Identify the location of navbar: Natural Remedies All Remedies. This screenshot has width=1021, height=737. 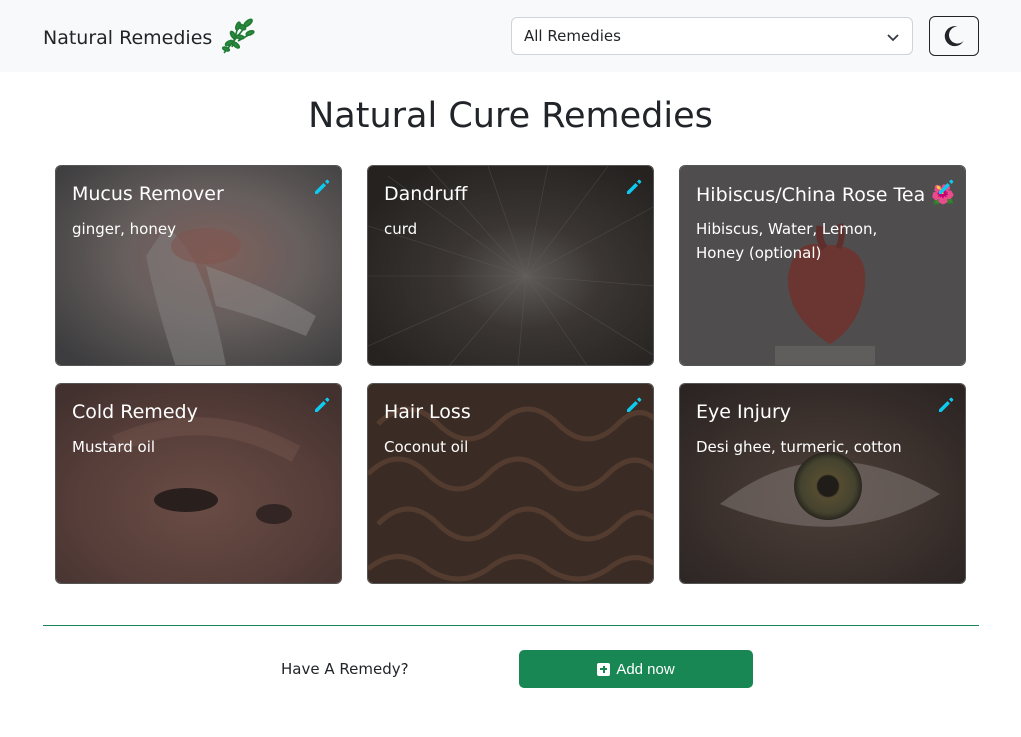
(510, 36).